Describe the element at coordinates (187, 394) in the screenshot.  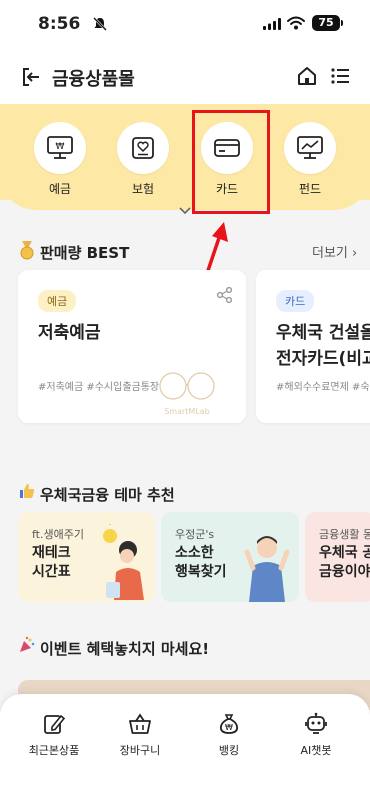
I see `watermark-logo: SmartMLab` at that location.